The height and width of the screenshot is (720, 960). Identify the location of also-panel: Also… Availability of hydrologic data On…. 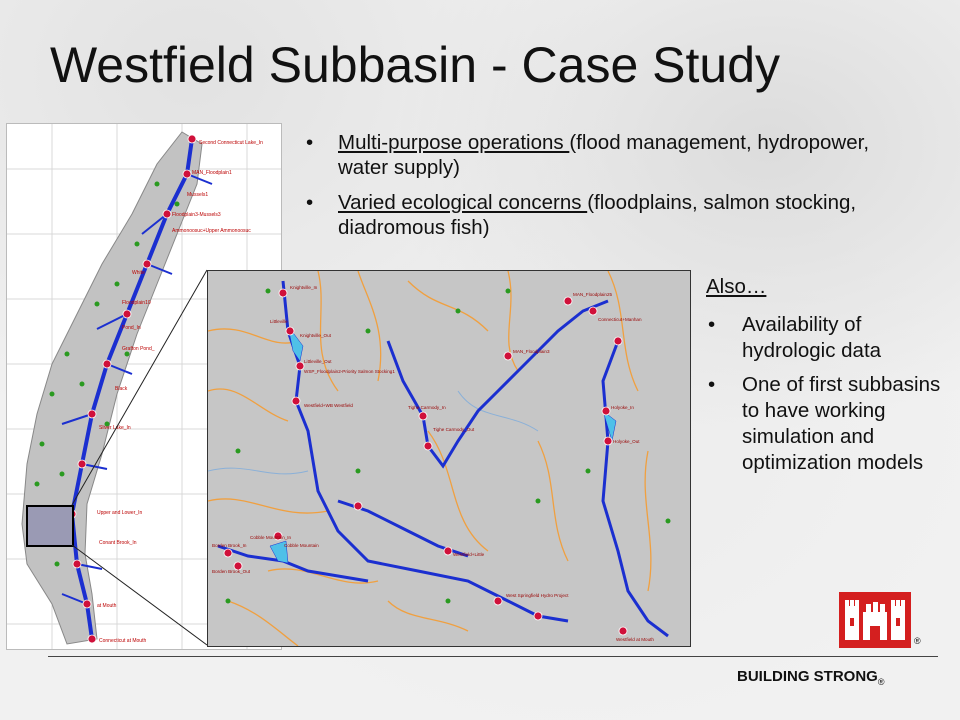
(826, 379).